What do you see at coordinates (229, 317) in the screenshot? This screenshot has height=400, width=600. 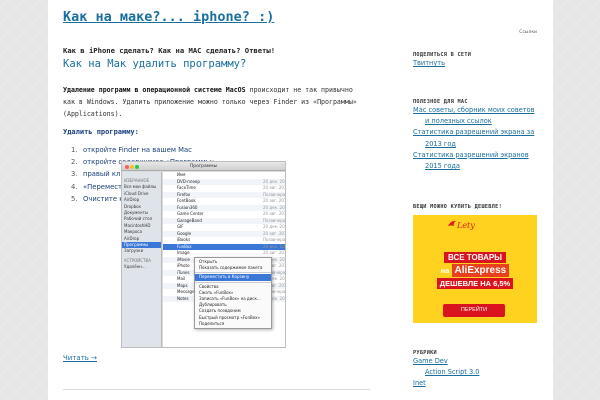 I see `context-menu-item: Быстрый просмотр «FunBox»` at bounding box center [229, 317].